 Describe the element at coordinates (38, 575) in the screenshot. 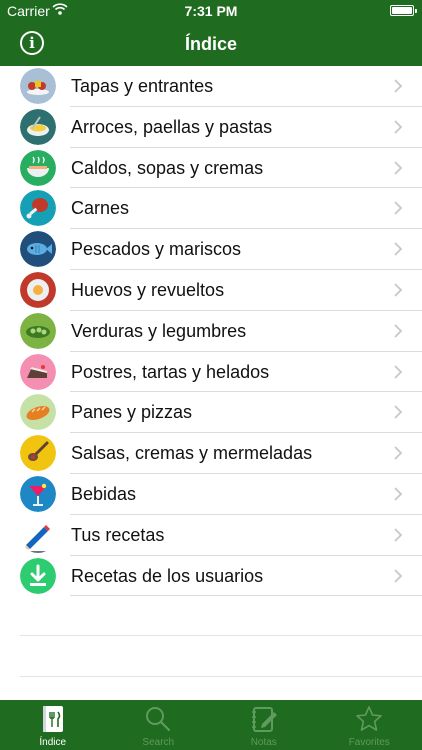

I see `download-icon` at that location.